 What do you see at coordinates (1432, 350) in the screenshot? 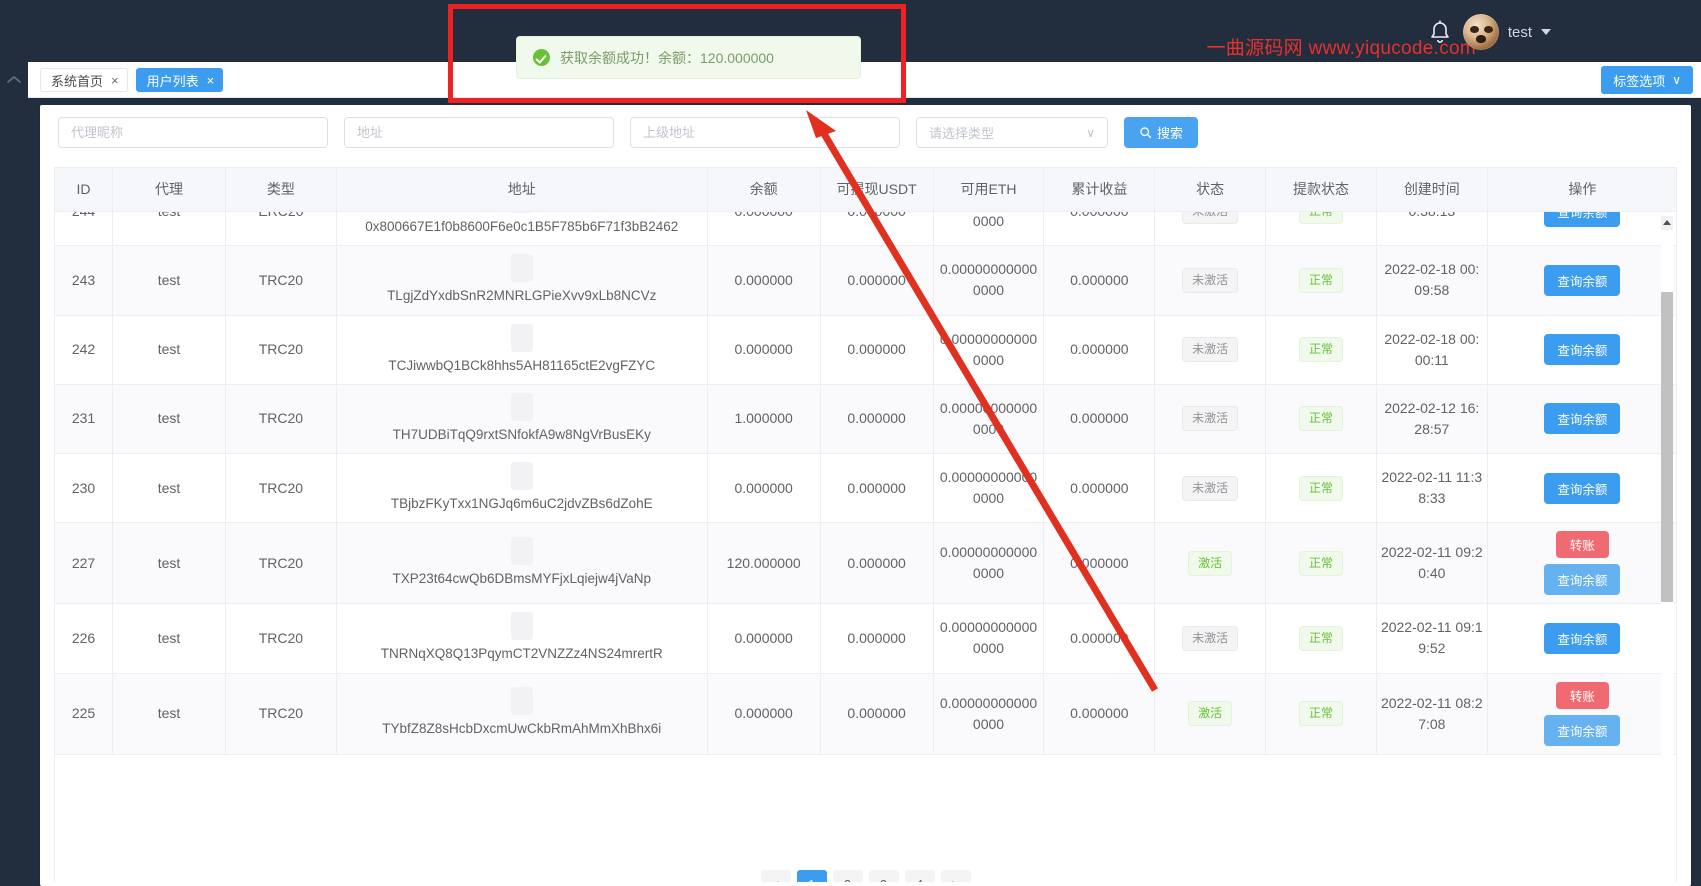
I see `cell-created-time: 2022-02-18 00:00:11` at bounding box center [1432, 350].